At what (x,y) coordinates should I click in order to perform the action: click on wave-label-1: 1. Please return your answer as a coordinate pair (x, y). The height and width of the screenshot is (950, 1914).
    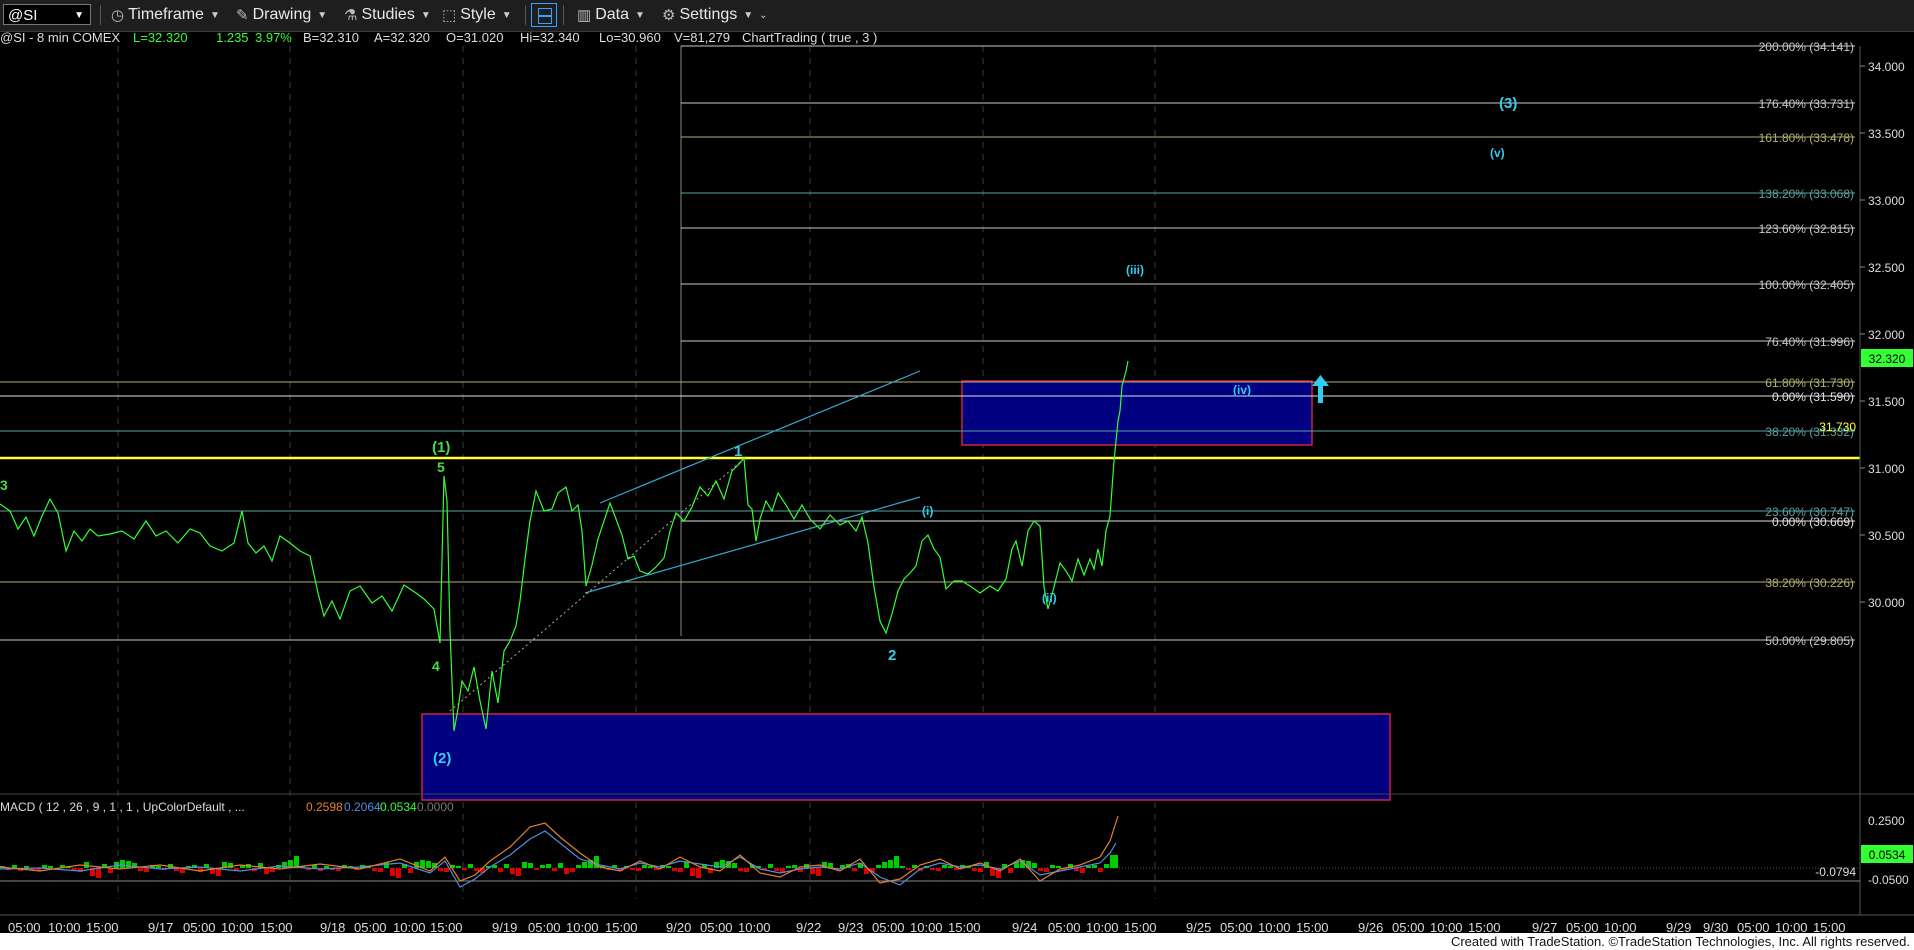
    Looking at the image, I should click on (738, 451).